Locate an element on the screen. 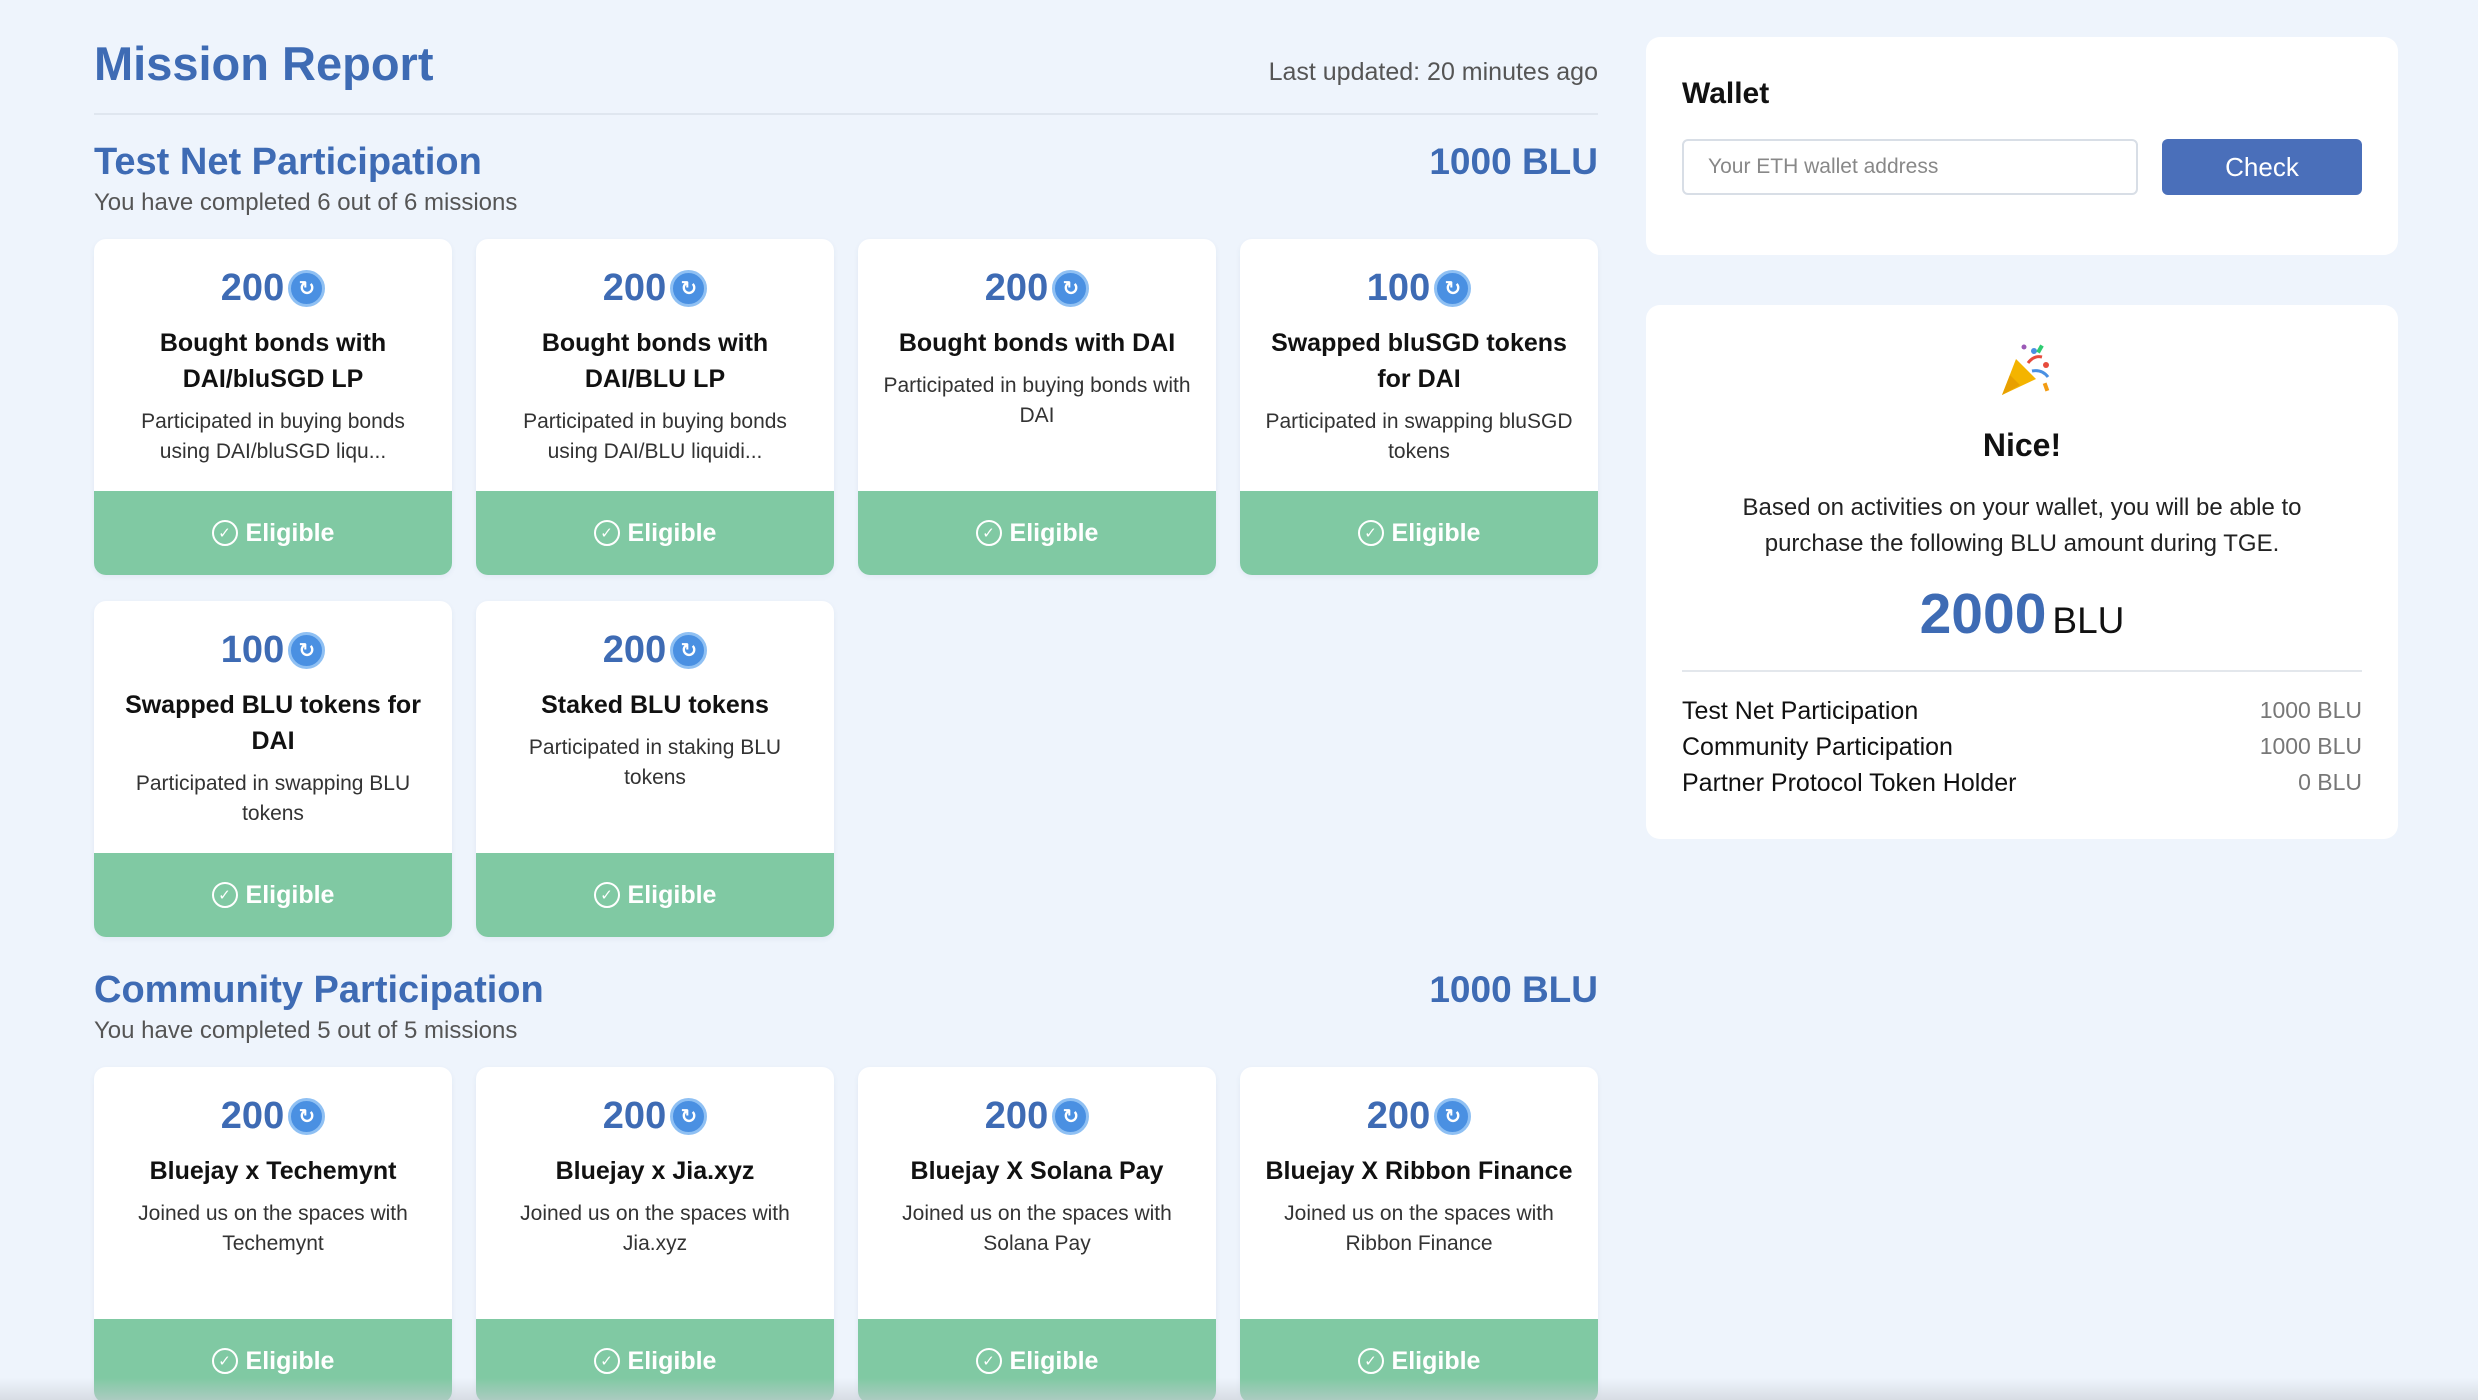 The width and height of the screenshot is (2478, 1400). last-updated-text: Last updated: 20 minutes ago is located at coordinates (1433, 72).